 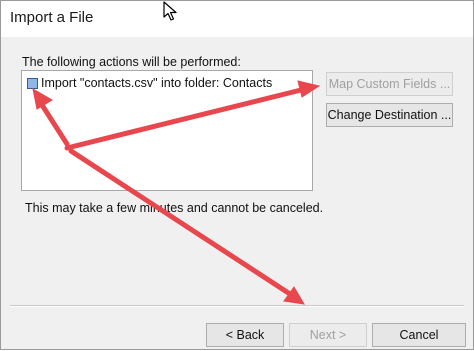 What do you see at coordinates (328, 335) in the screenshot?
I see `next-button: Next >` at bounding box center [328, 335].